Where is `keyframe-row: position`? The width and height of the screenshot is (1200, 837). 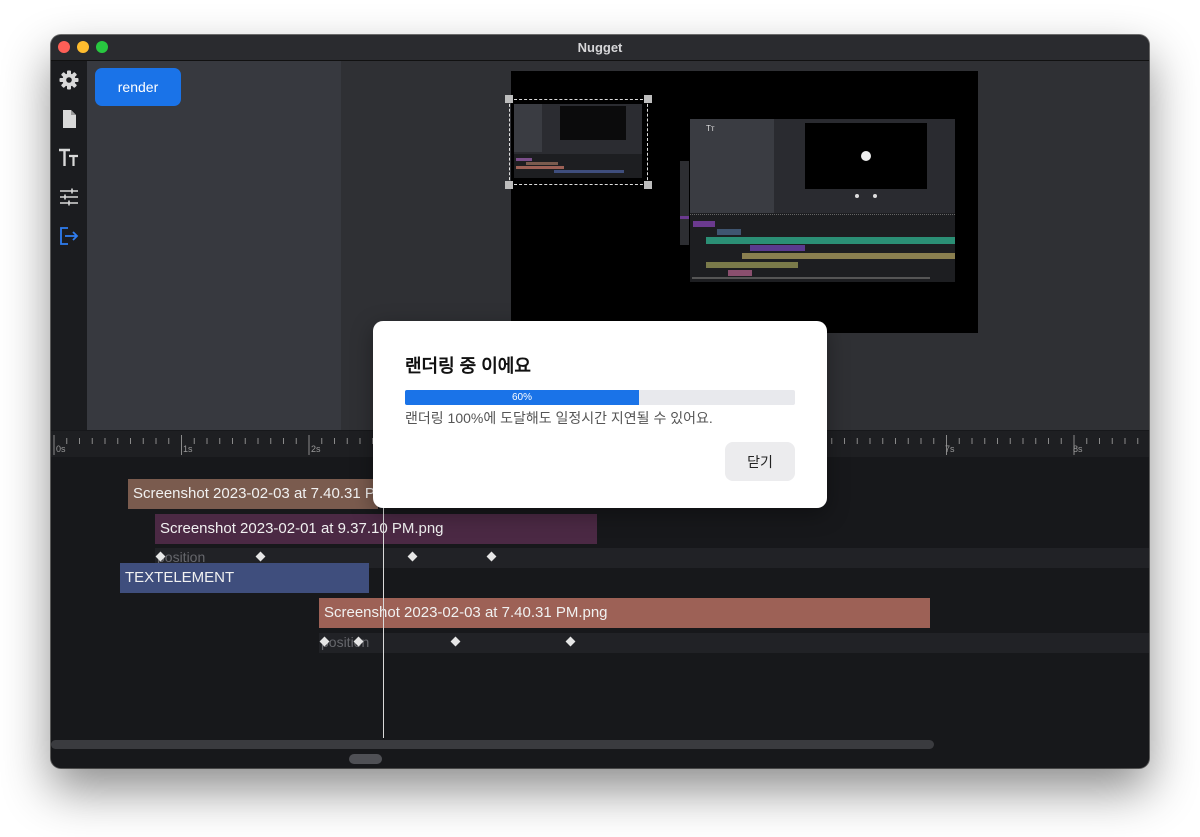 keyframe-row: position is located at coordinates (734, 643).